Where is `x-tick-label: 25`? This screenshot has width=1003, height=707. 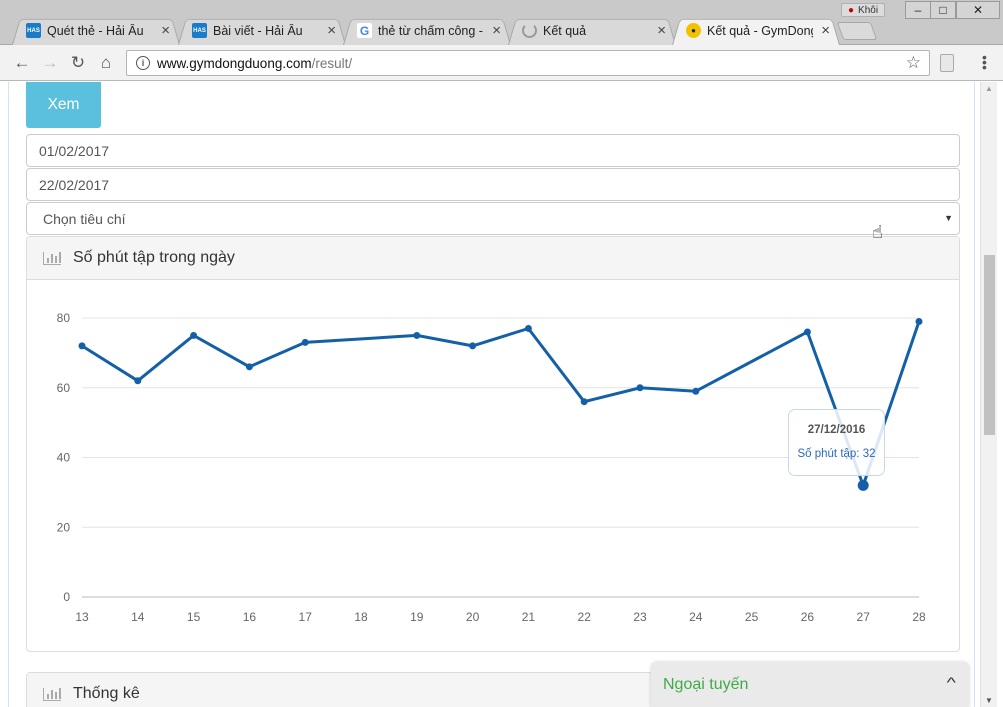 x-tick-label: 25 is located at coordinates (752, 617).